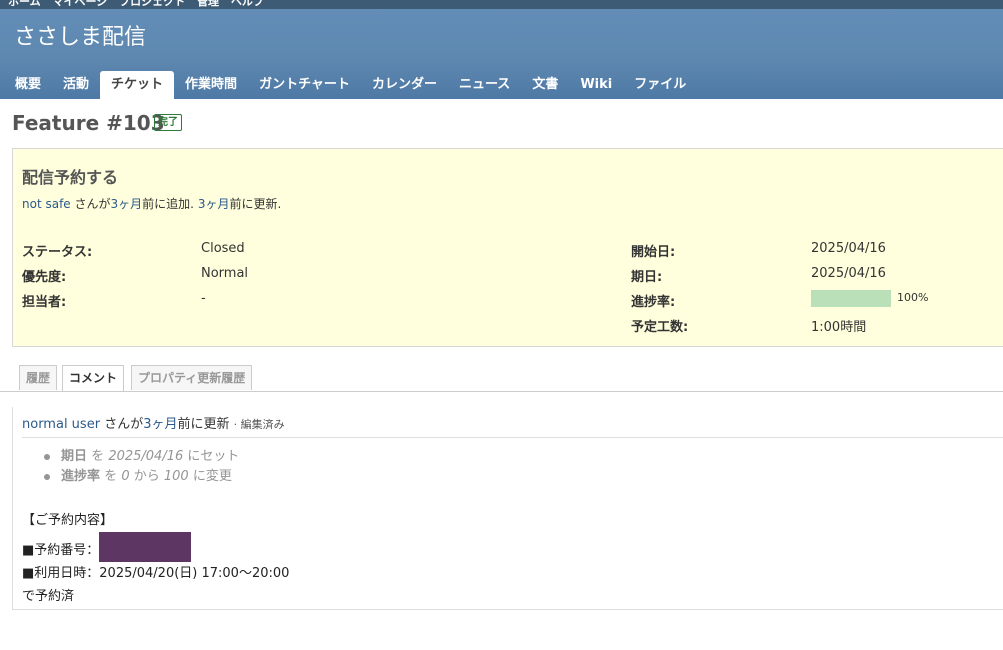 Image resolution: width=1003 pixels, height=650 pixels. I want to click on top-menu: ホーム マイページ プロジェクト 管理 ヘルプ, so click(501, 4).